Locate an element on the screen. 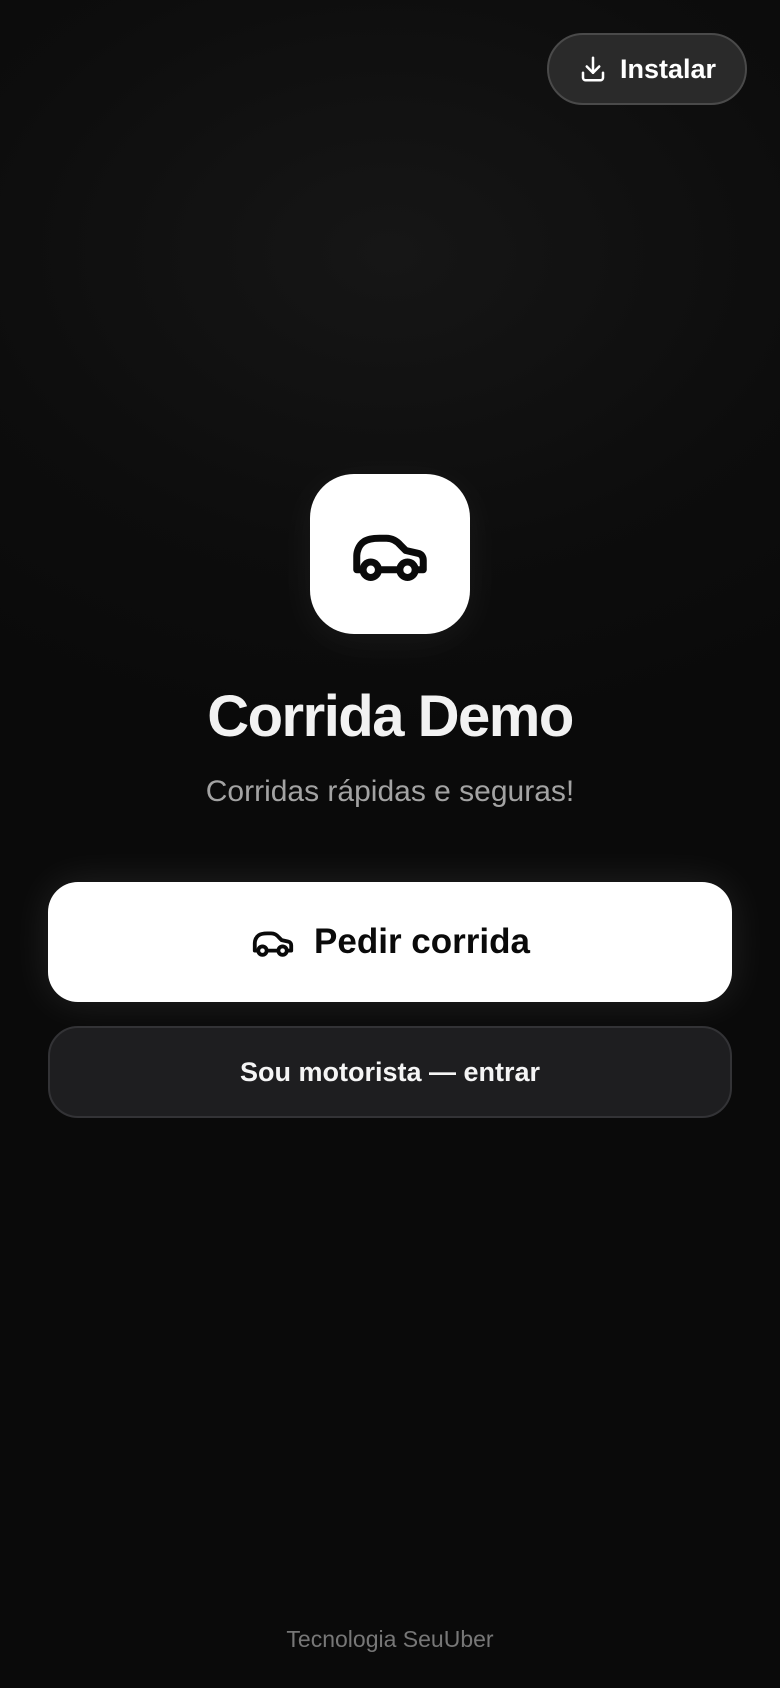  install-button-label: Instalar is located at coordinates (668, 68).